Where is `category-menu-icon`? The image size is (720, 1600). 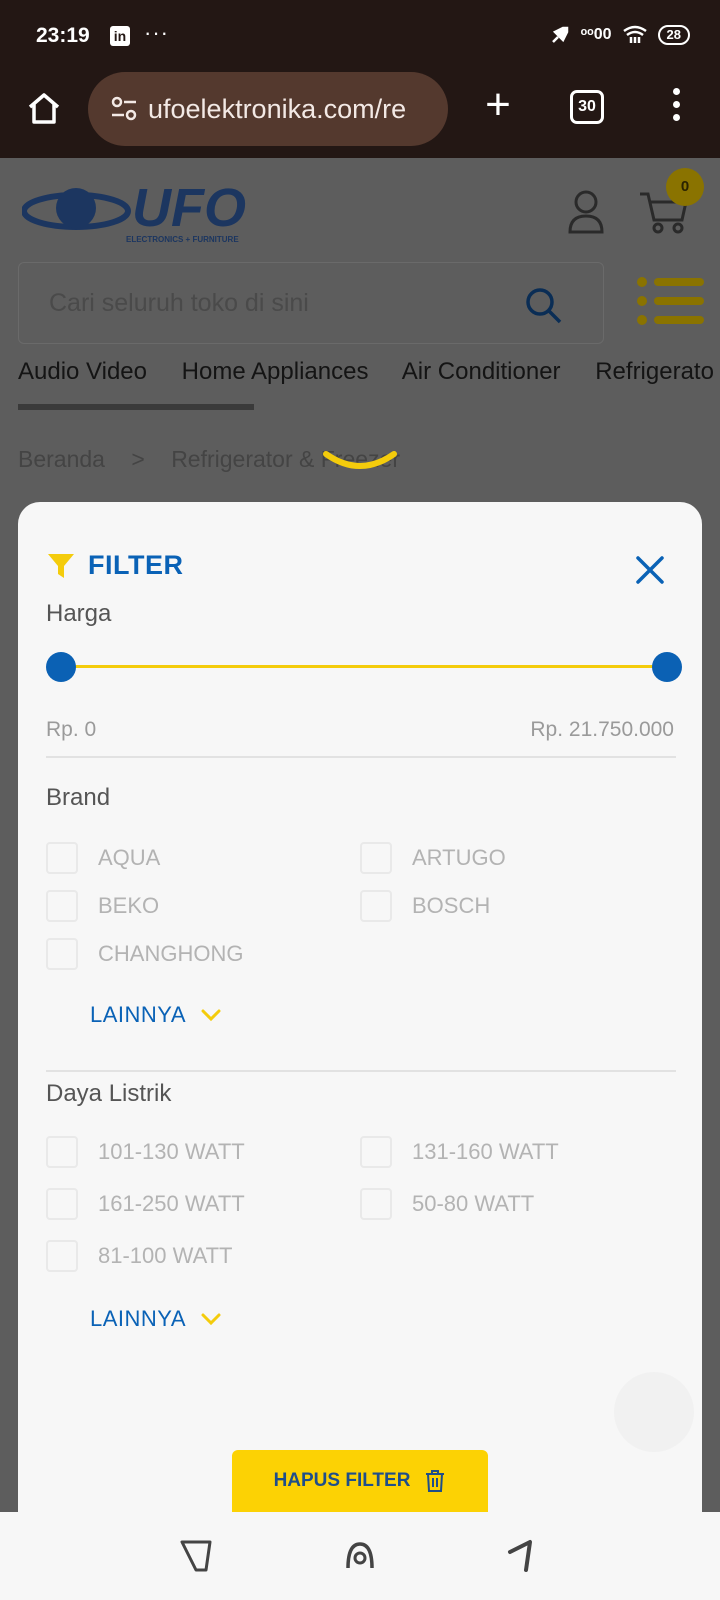 category-menu-icon is located at coordinates (671, 301).